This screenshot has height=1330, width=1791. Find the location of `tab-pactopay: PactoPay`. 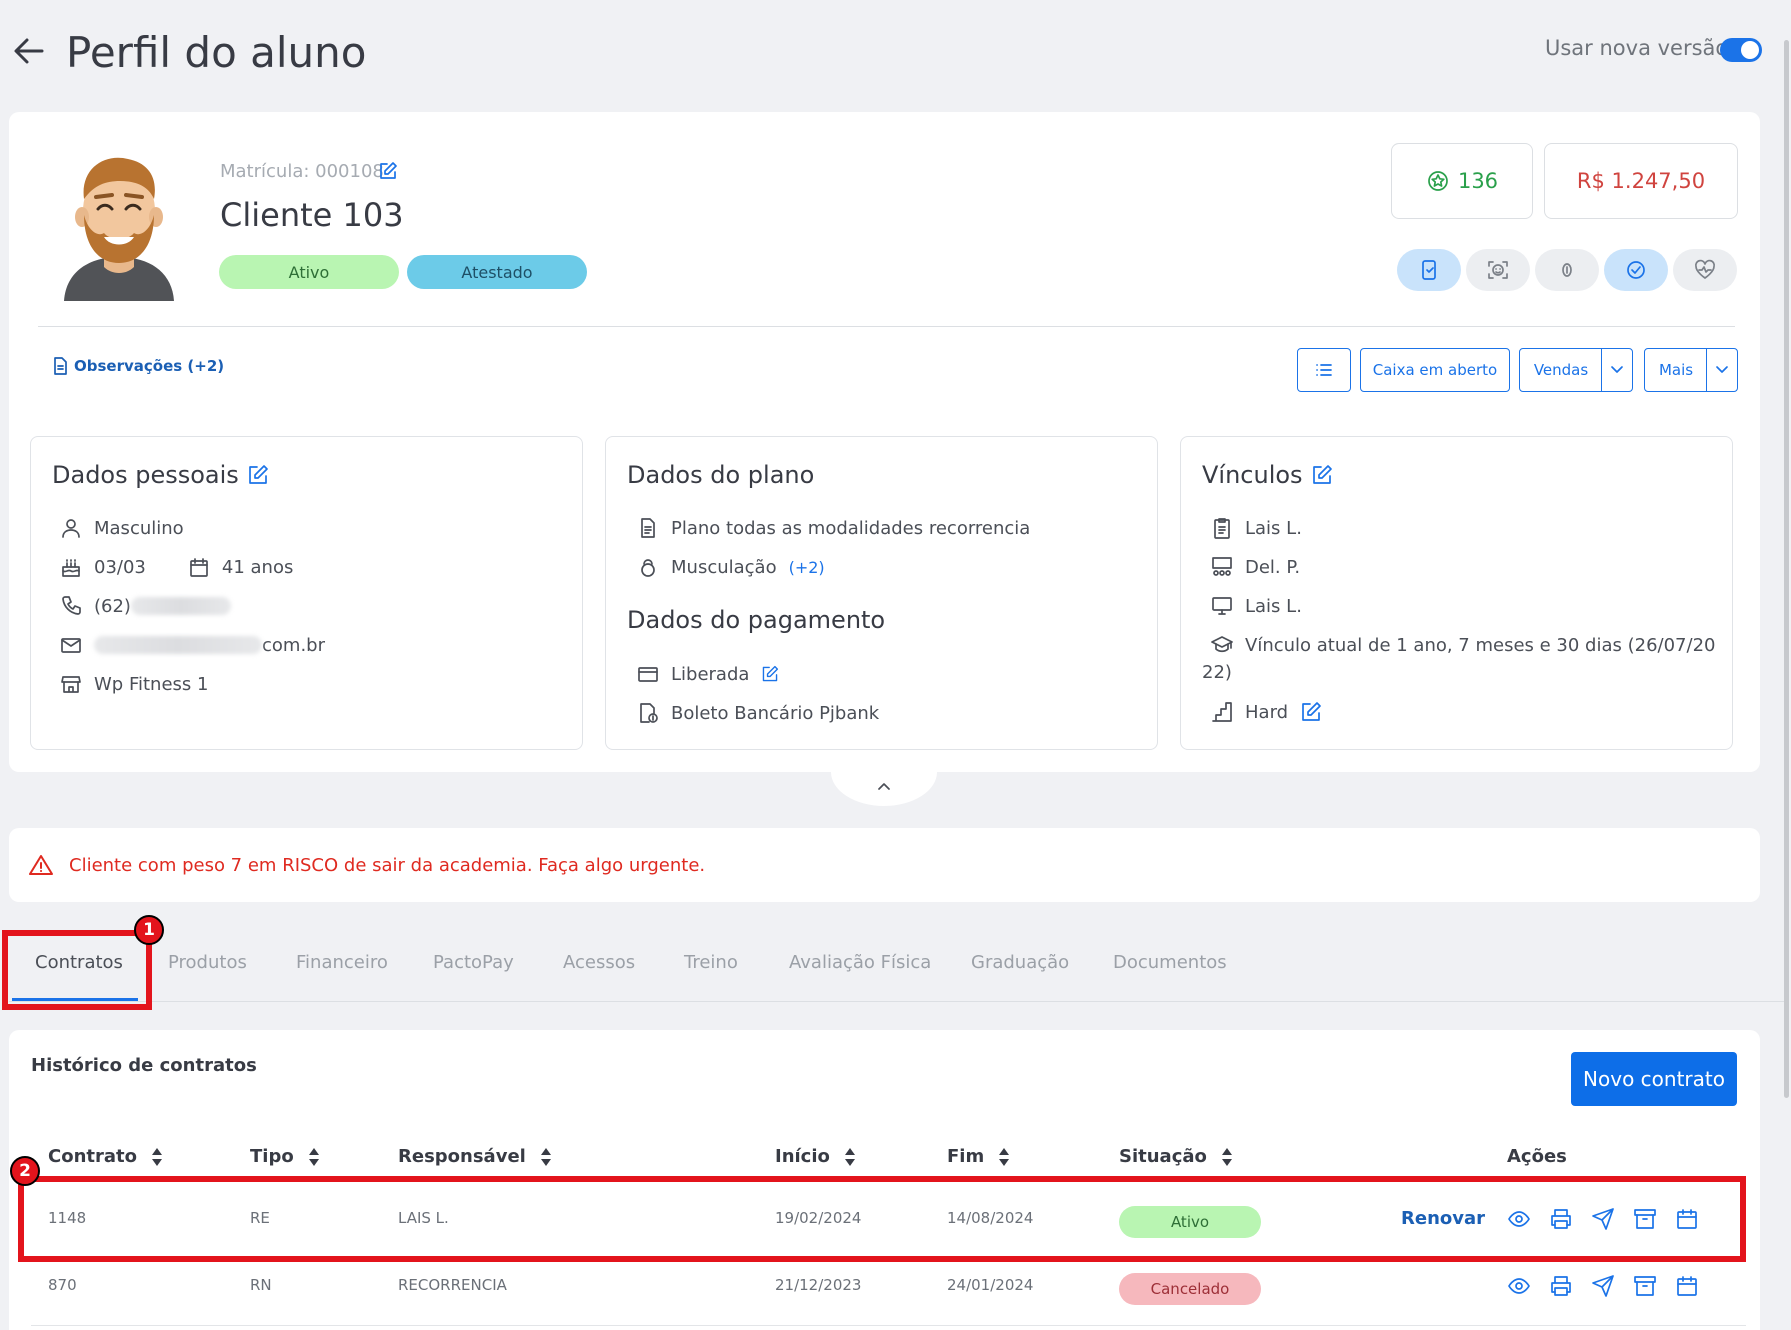

tab-pactopay: PactoPay is located at coordinates (473, 962).